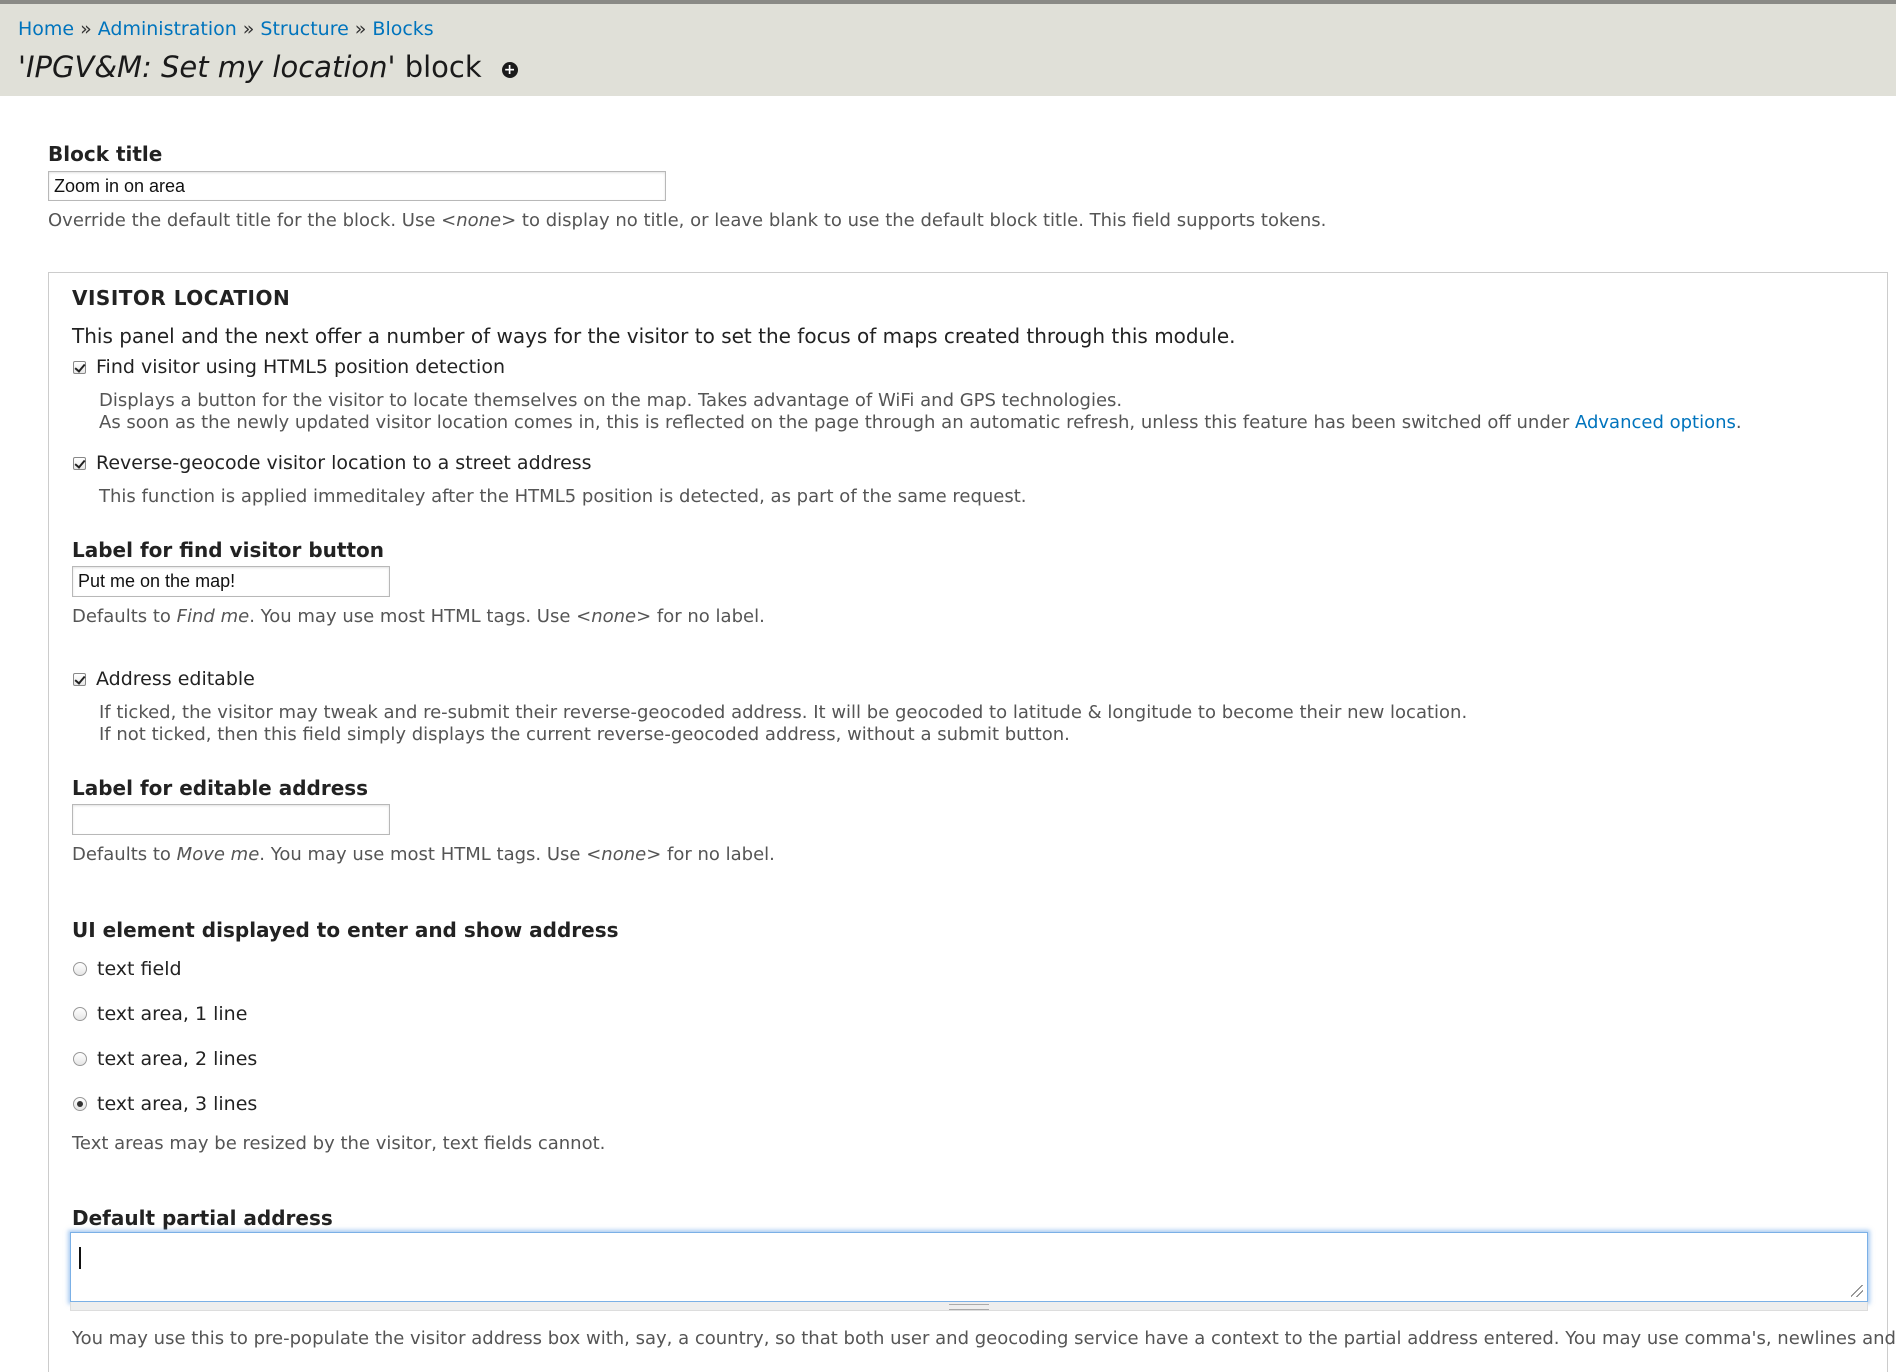 This screenshot has height=1372, width=1896. Describe the element at coordinates (22, 67) in the screenshot. I see `title-quote-open: '` at that location.